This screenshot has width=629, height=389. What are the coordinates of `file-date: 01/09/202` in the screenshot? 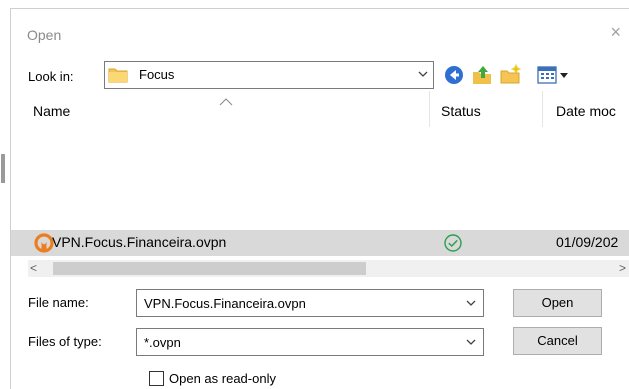 It's located at (587, 242).